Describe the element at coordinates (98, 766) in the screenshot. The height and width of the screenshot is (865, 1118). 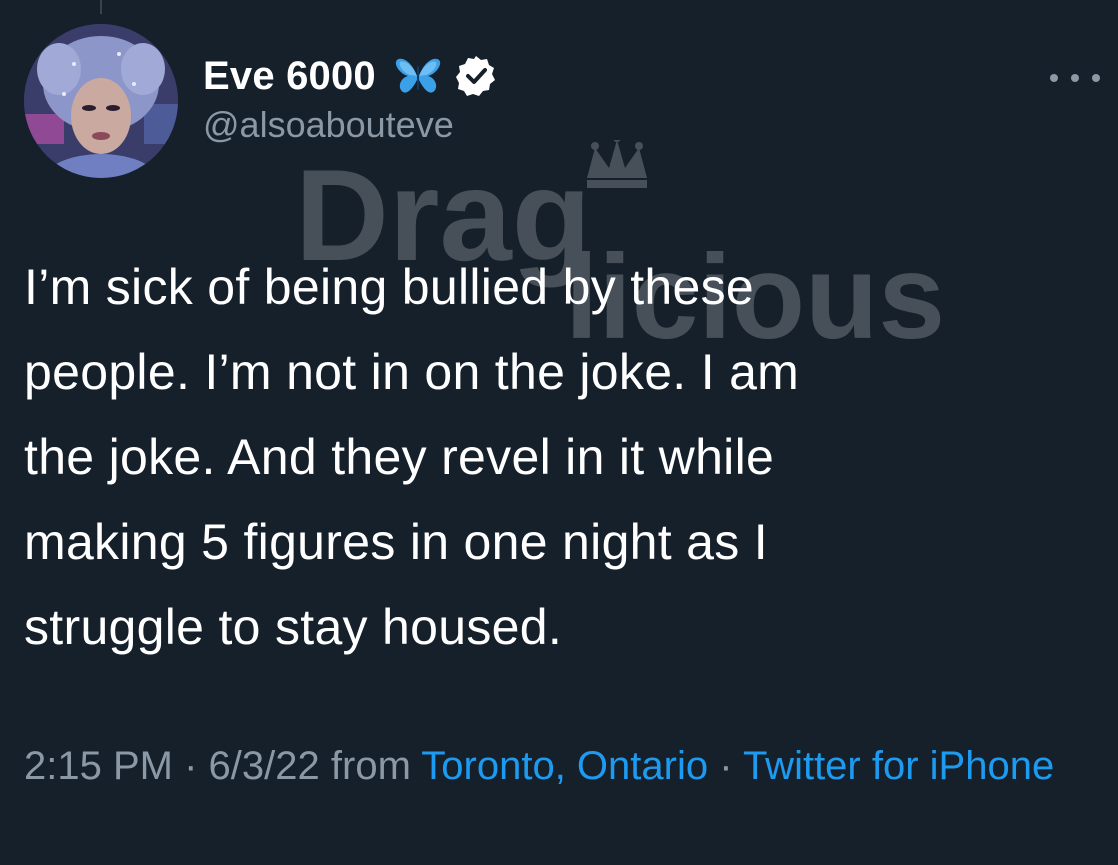
I see `tweet-time: 2:15 PM` at that location.